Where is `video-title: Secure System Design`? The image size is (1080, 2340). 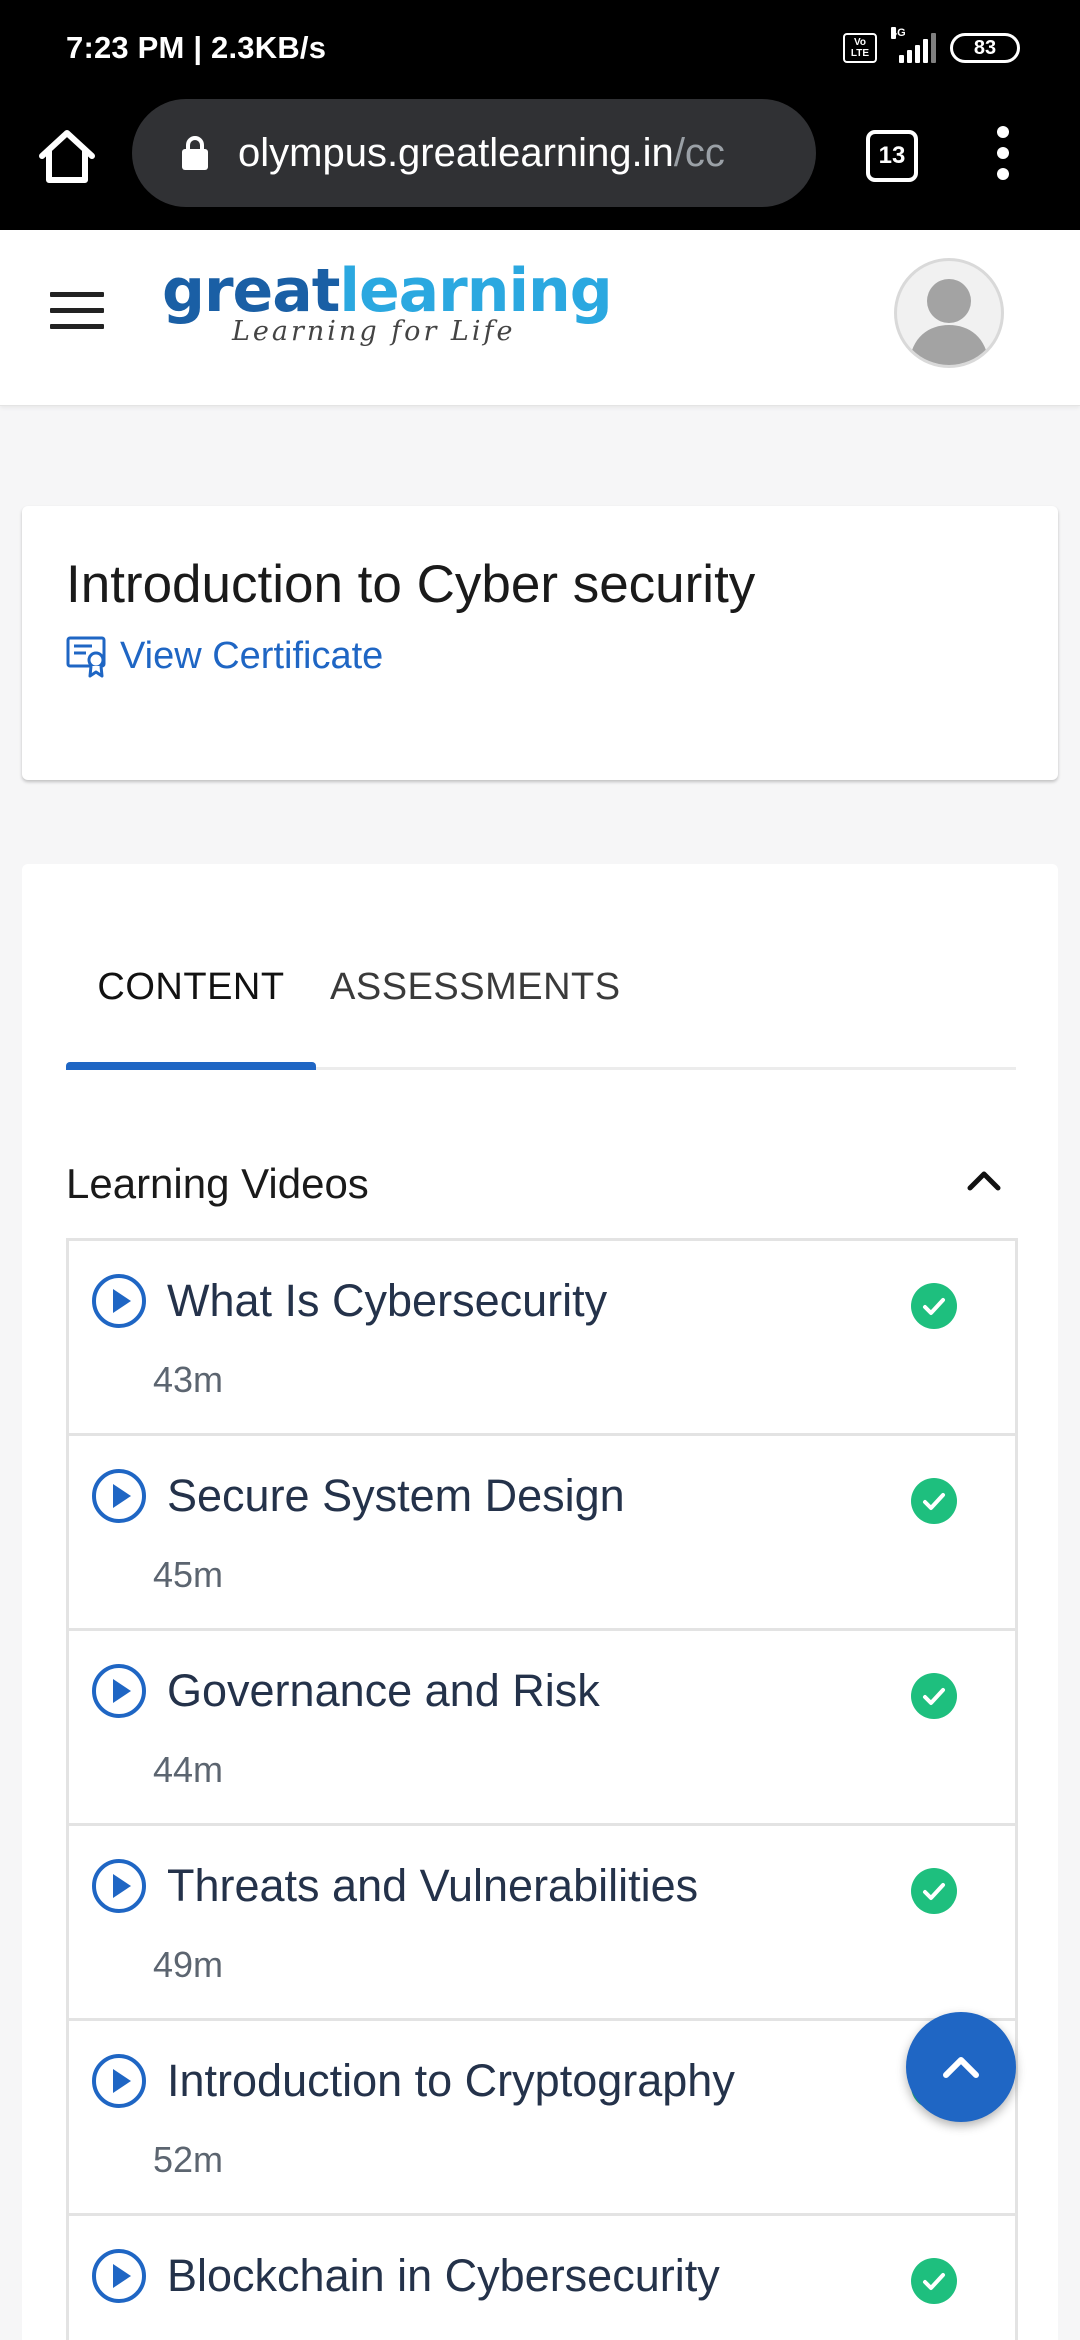 video-title: Secure System Design is located at coordinates (396, 1495).